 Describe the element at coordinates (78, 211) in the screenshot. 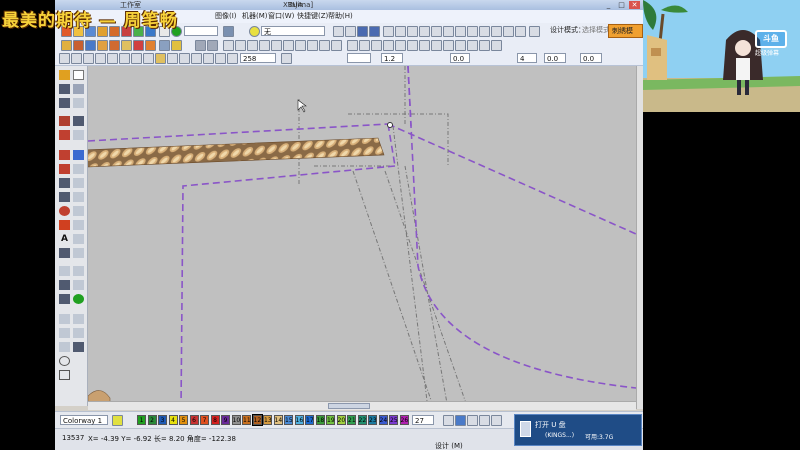

I see `star-tool-icon` at that location.